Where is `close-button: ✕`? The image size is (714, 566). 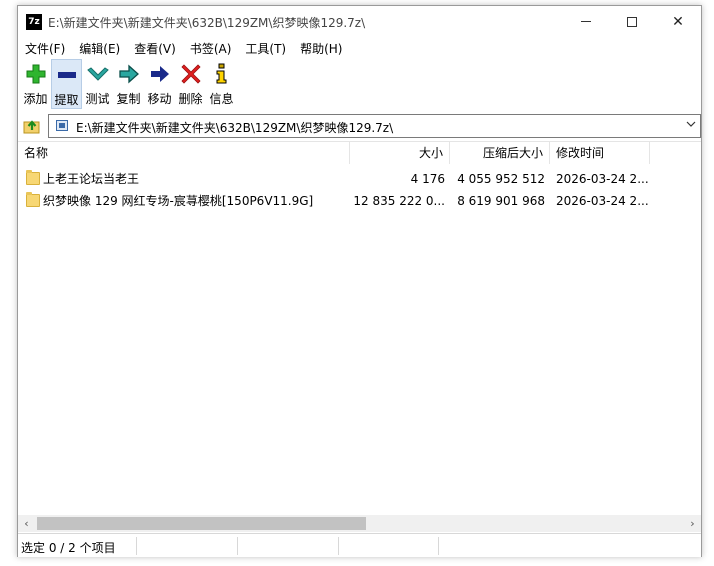
close-button: ✕ is located at coordinates (678, 21).